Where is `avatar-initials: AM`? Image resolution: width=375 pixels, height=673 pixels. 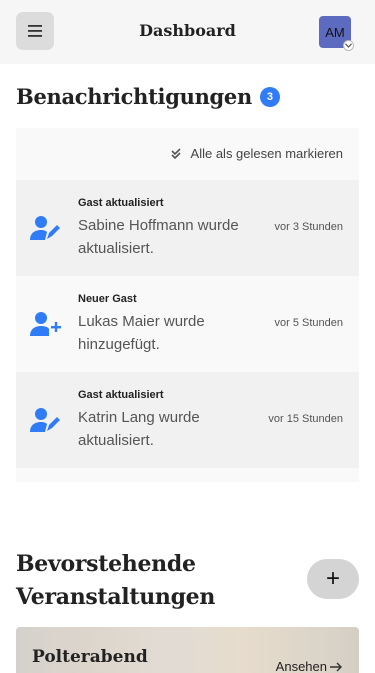
avatar-initials: AM is located at coordinates (335, 32).